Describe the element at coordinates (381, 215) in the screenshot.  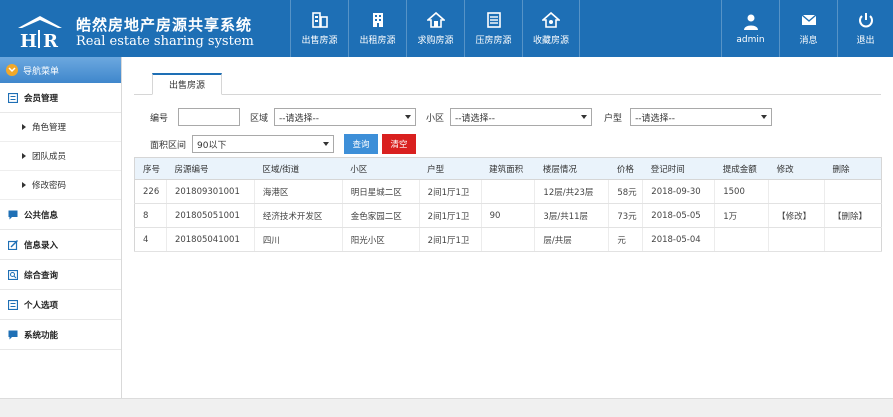
I see `cell-community: 金色家园二区` at that location.